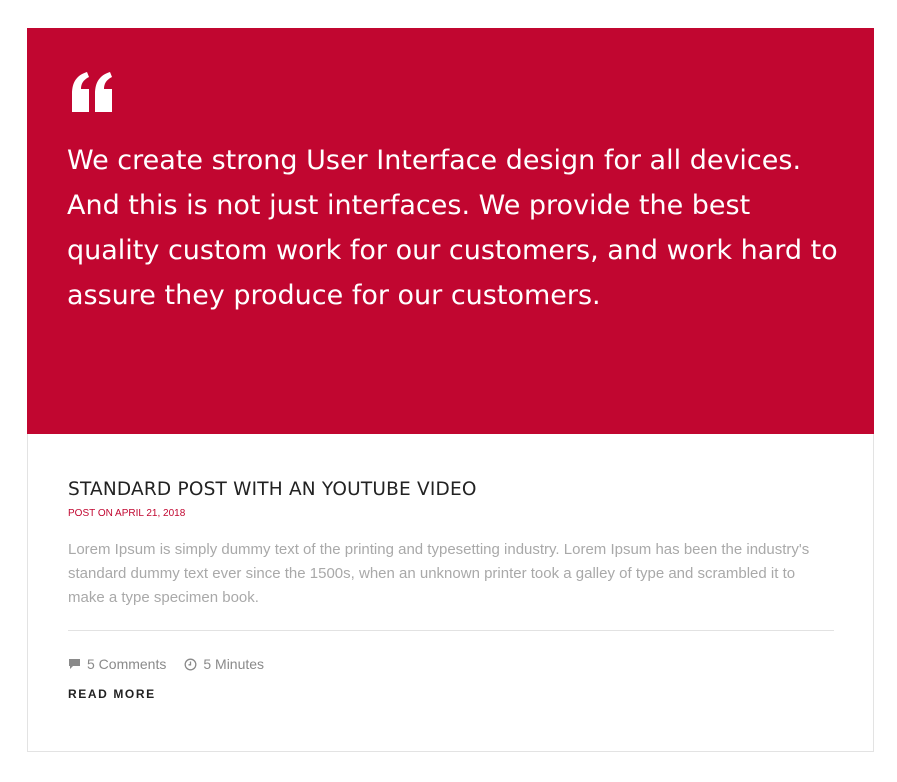  What do you see at coordinates (127, 664) in the screenshot?
I see `comments-label: 5 Comments` at bounding box center [127, 664].